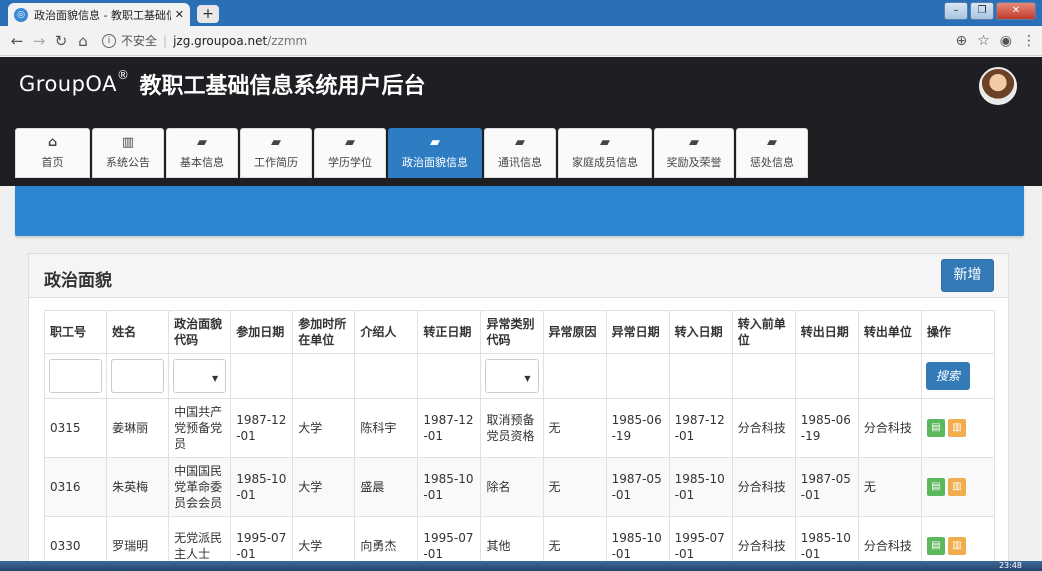 This screenshot has height=571, width=1042. I want to click on column-header: 职工号, so click(75, 332).